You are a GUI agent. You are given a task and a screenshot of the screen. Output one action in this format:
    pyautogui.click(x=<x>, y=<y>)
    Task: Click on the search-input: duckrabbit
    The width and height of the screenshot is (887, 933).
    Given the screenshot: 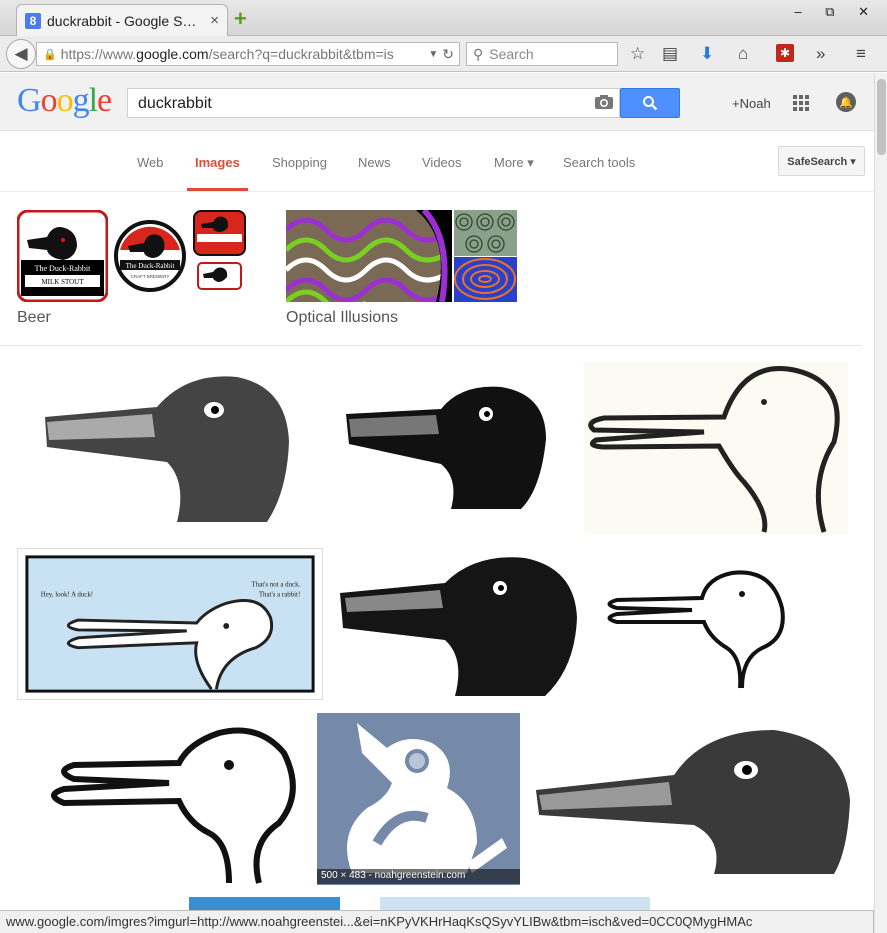 What is the action you would take?
    pyautogui.click(x=373, y=103)
    